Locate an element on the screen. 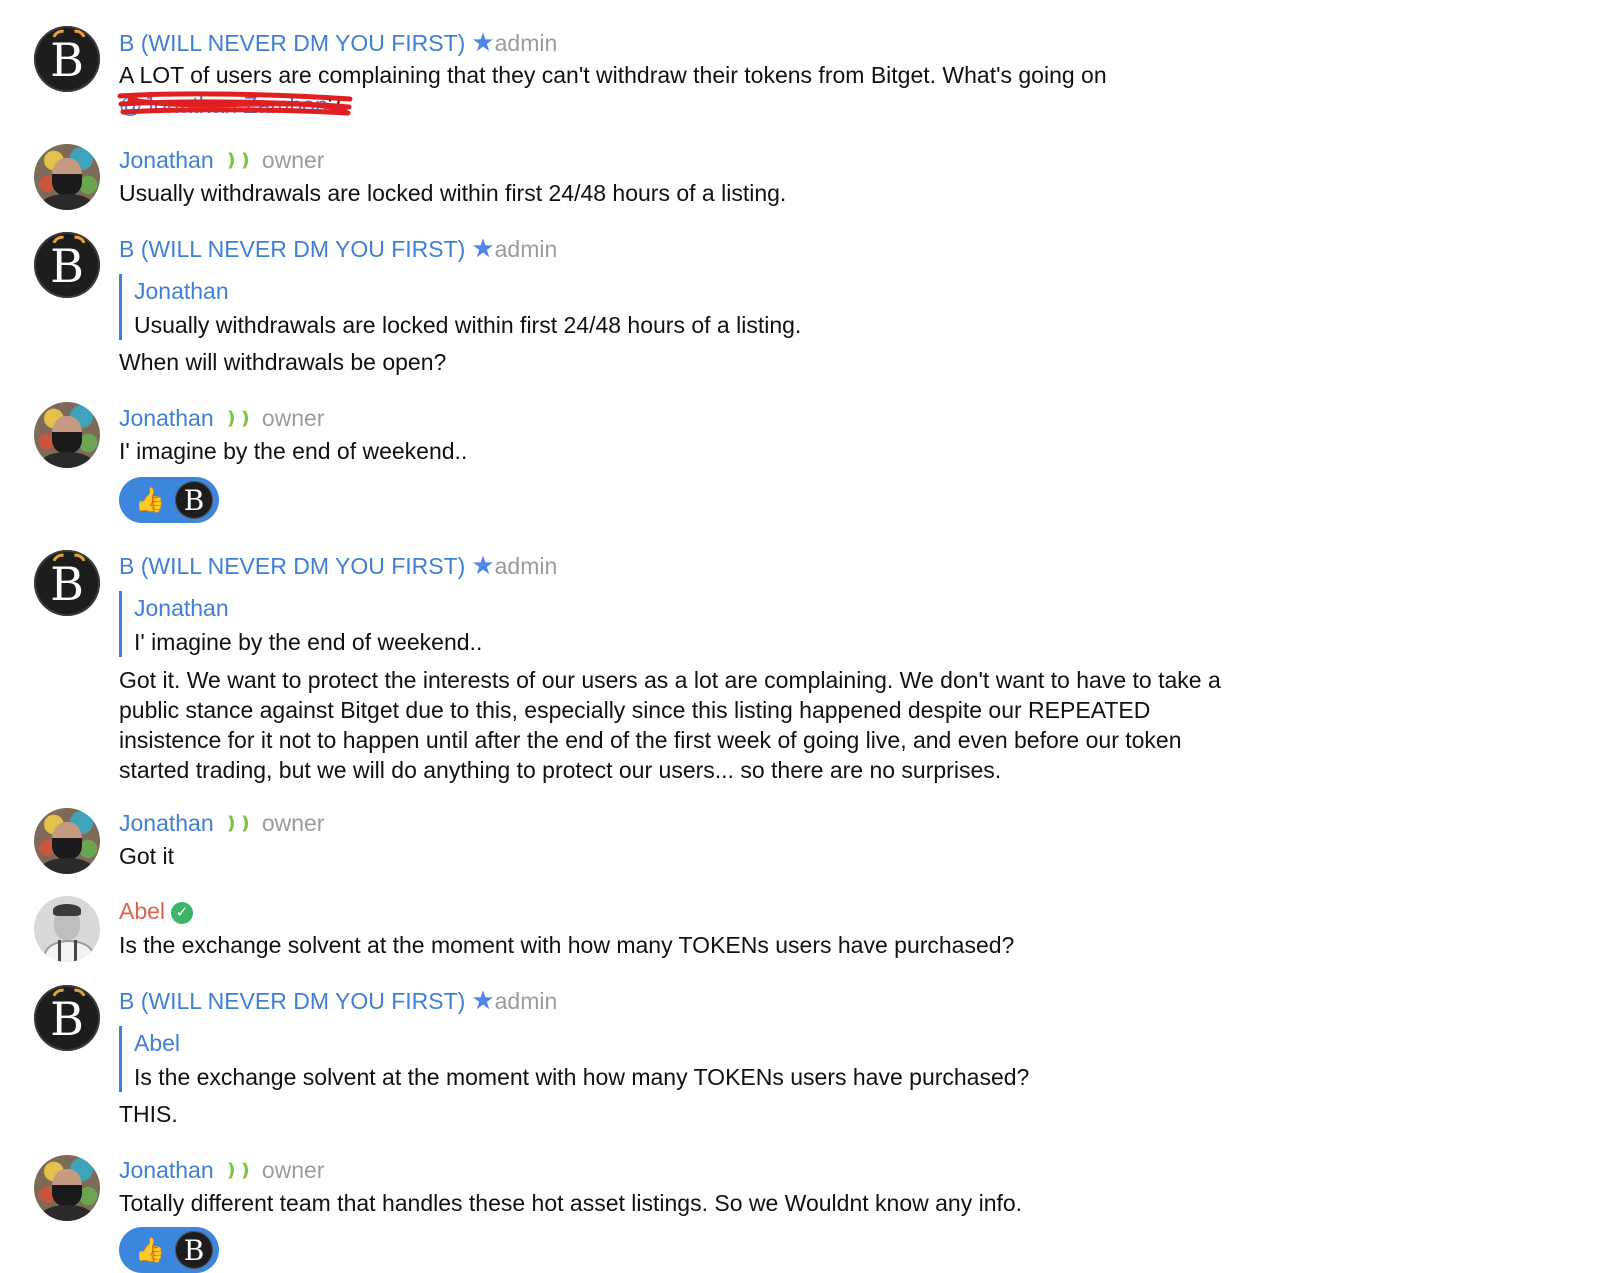  verified-check-icon: ✓ is located at coordinates (182, 913).